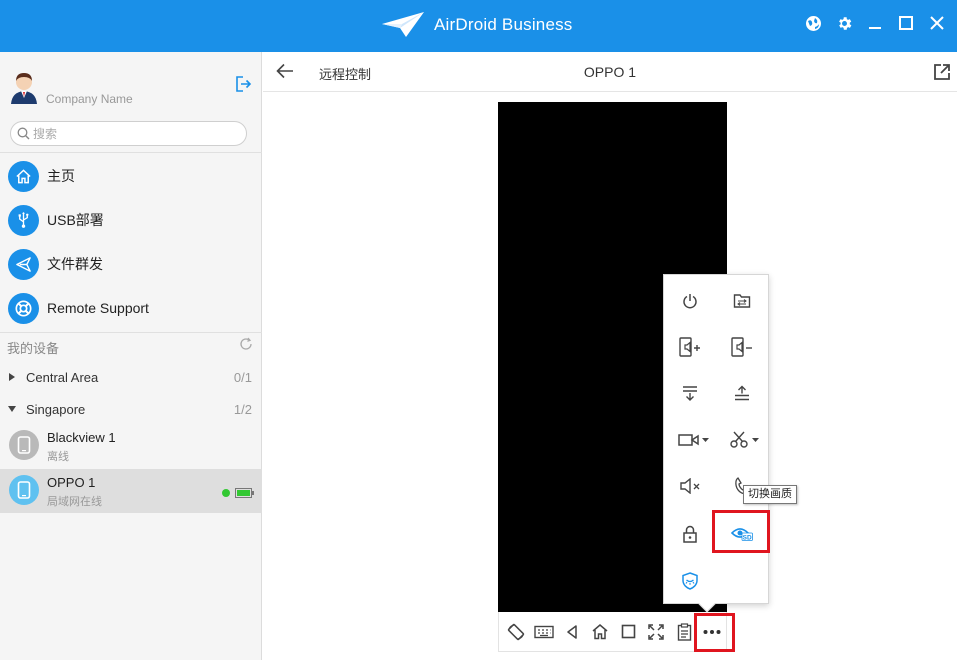 The width and height of the screenshot is (957, 660). What do you see at coordinates (33, 348) in the screenshot?
I see `devices-title: 我的设备` at bounding box center [33, 348].